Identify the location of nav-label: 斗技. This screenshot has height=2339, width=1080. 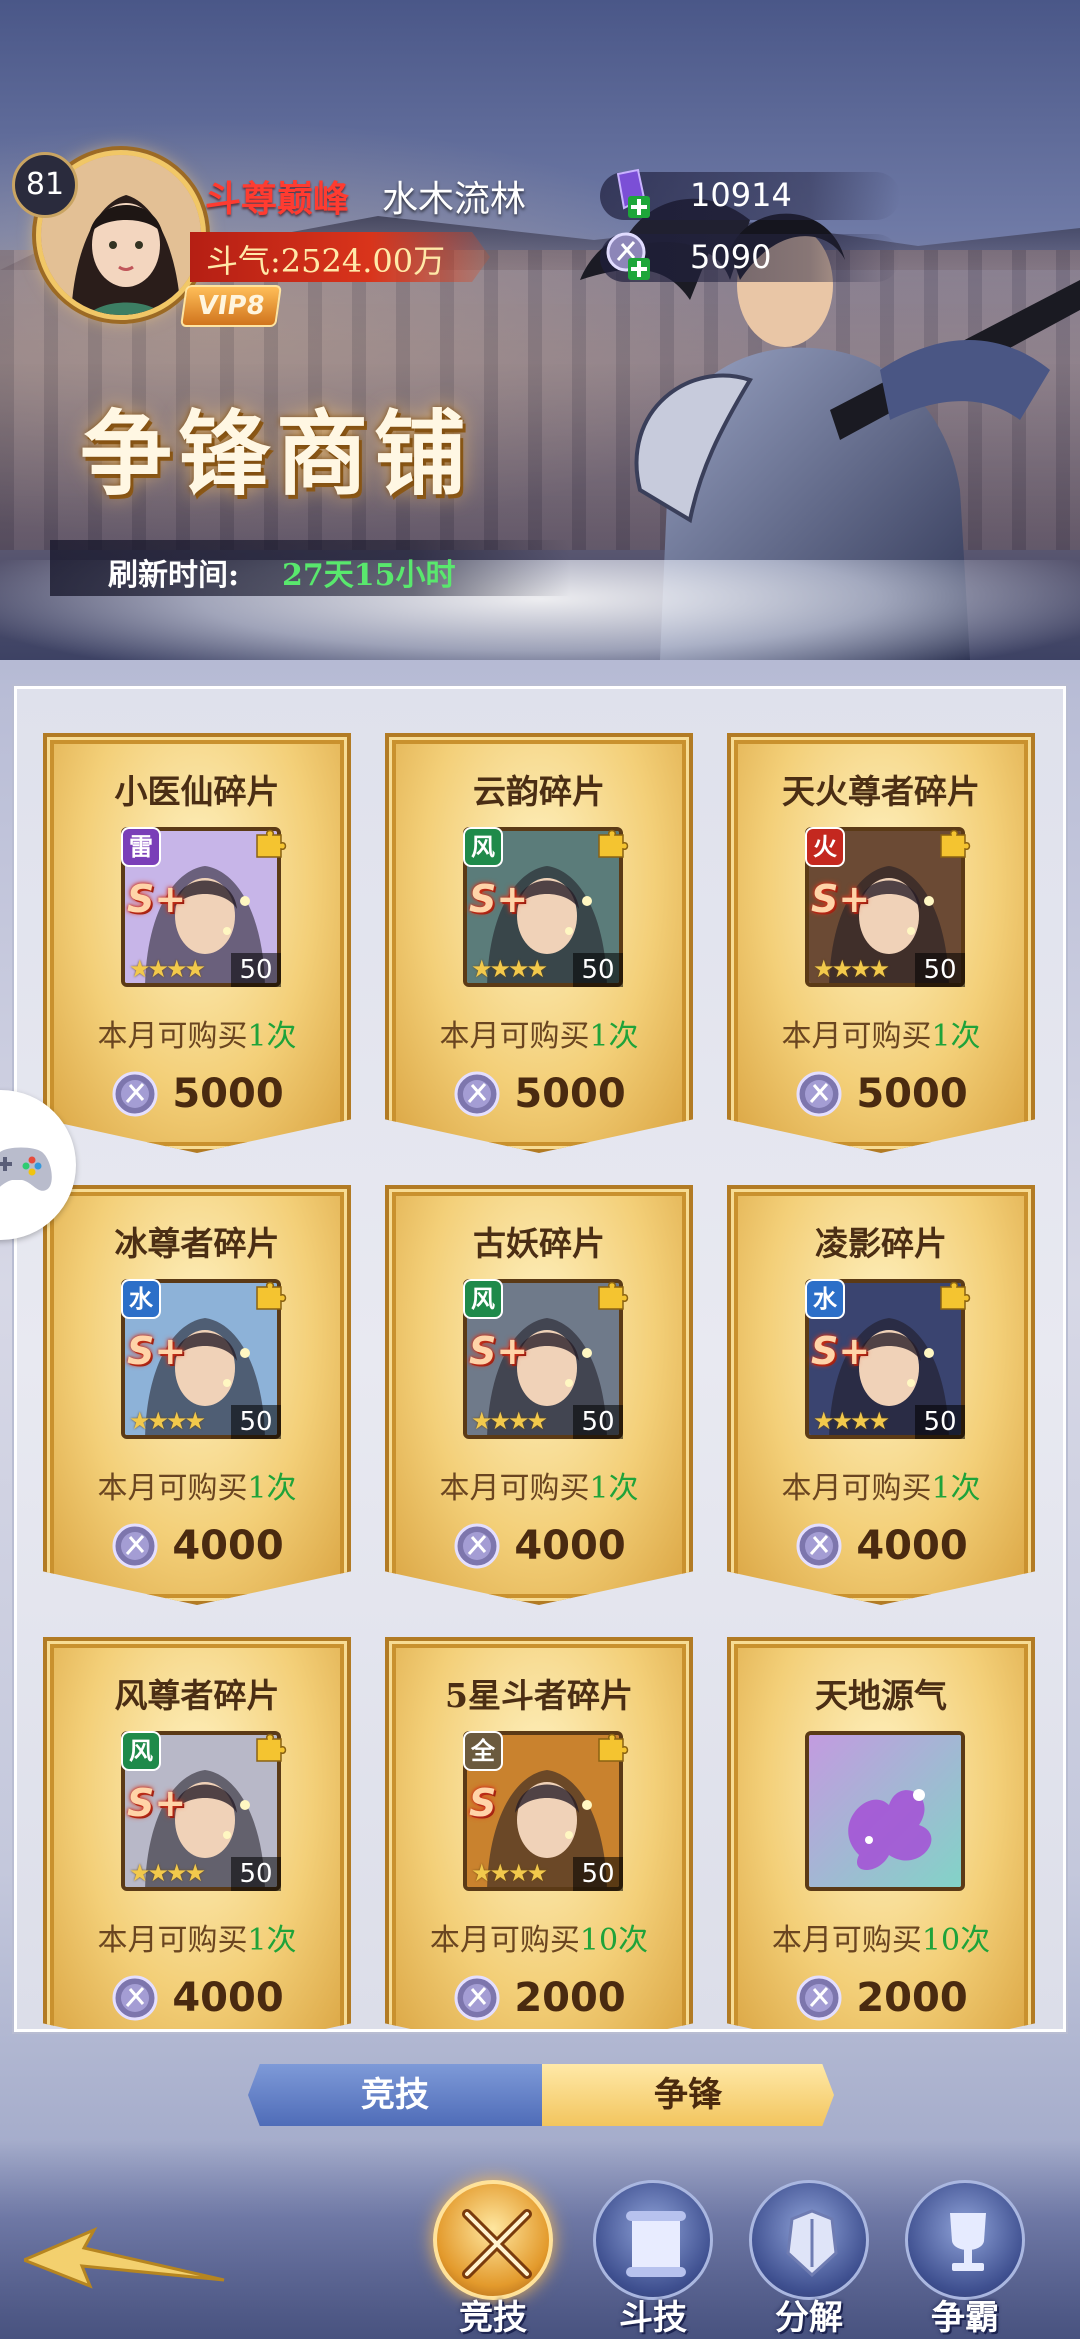
(653, 2318).